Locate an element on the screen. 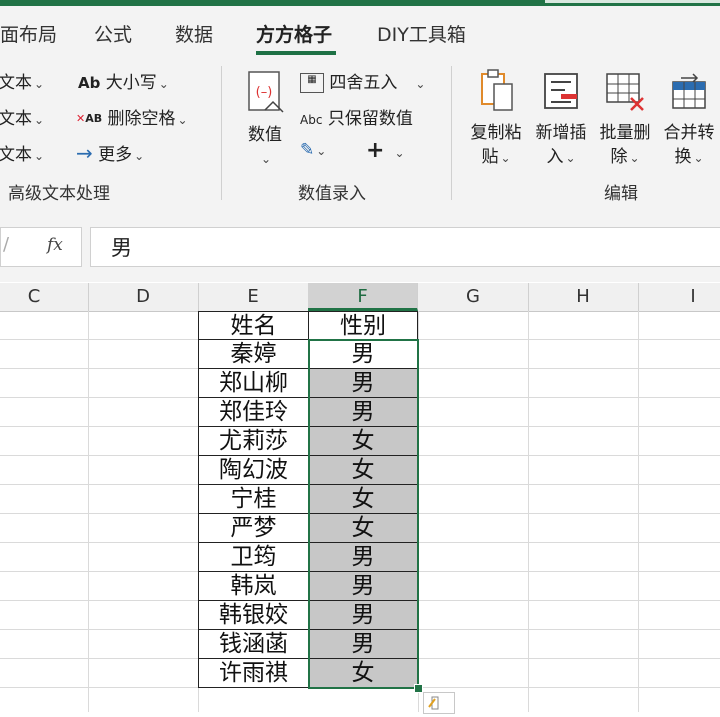 The height and width of the screenshot is (717, 720). column-header-i: I is located at coordinates (679, 297).